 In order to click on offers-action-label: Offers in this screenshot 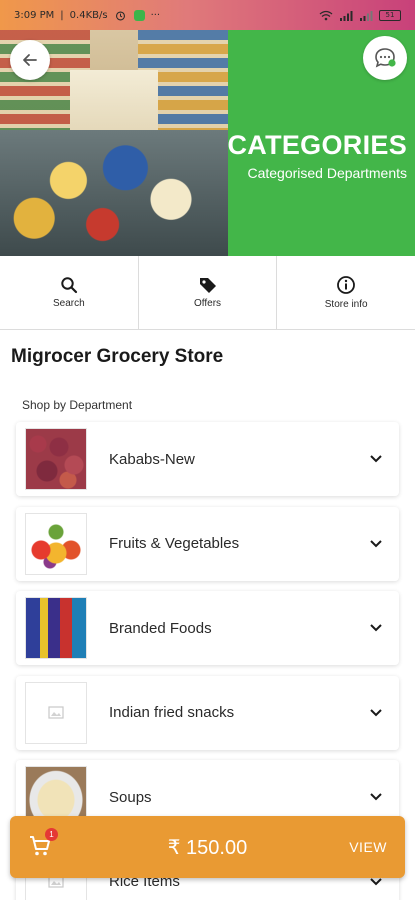, I will do `click(207, 303)`.